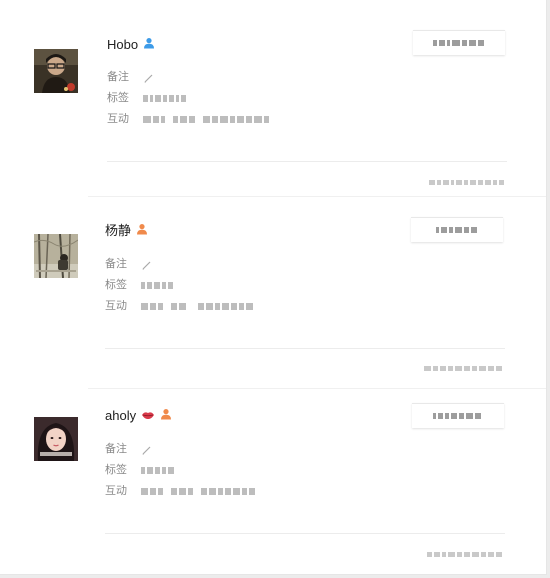 This screenshot has height=578, width=550. What do you see at coordinates (138, 416) in the screenshot?
I see `name-row: aholy` at bounding box center [138, 416].